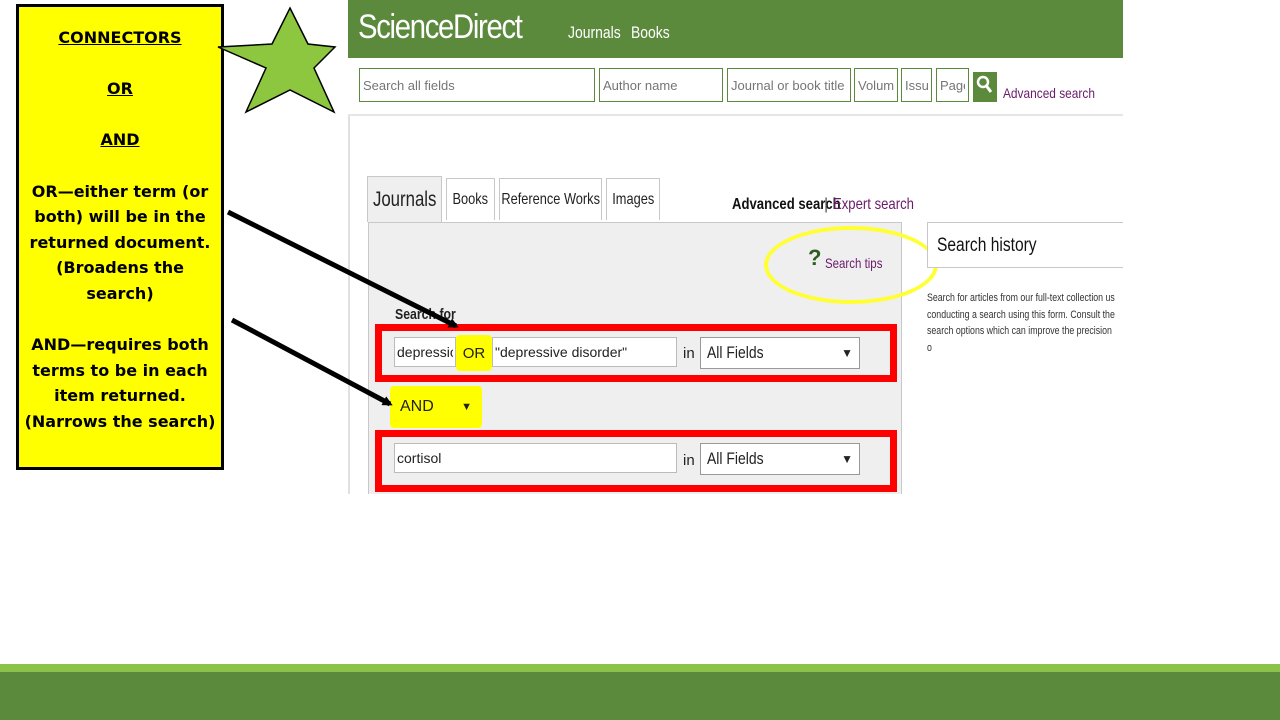  I want to click on field-select-1-value: All Fields, so click(735, 352).